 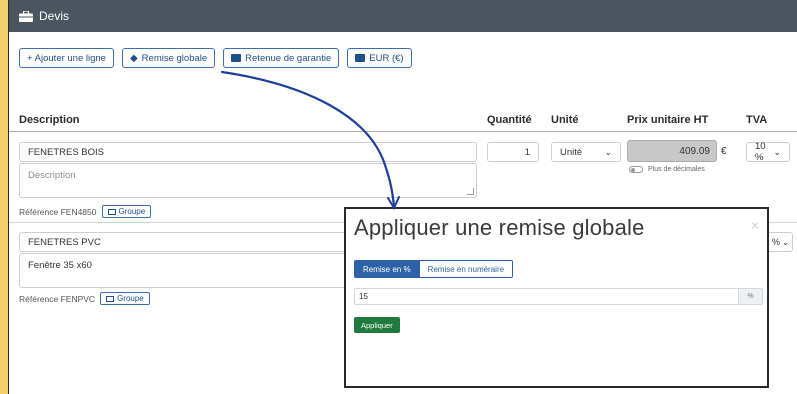 What do you see at coordinates (694, 151) in the screenshot?
I see `row1-price-value: 409.09` at bounding box center [694, 151].